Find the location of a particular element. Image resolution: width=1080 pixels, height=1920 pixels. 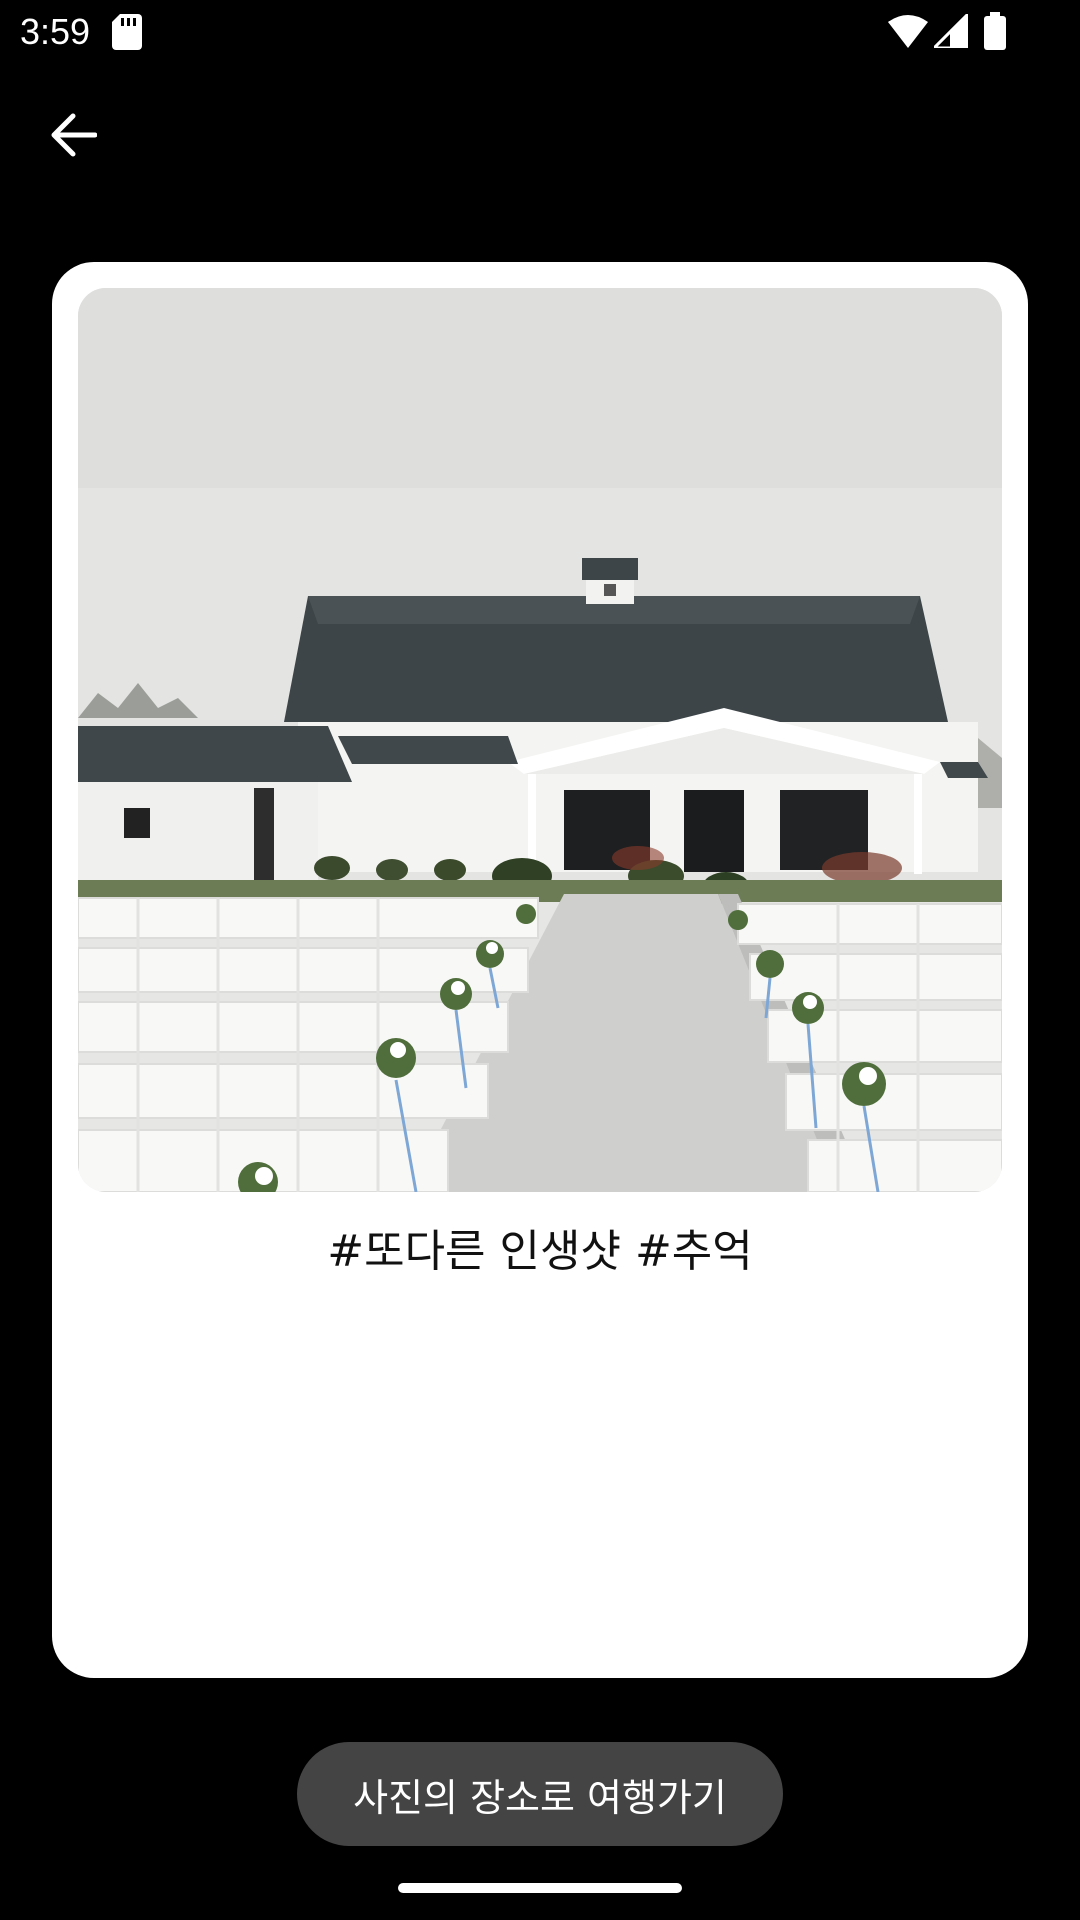

status-time: 3:59 is located at coordinates (55, 31).